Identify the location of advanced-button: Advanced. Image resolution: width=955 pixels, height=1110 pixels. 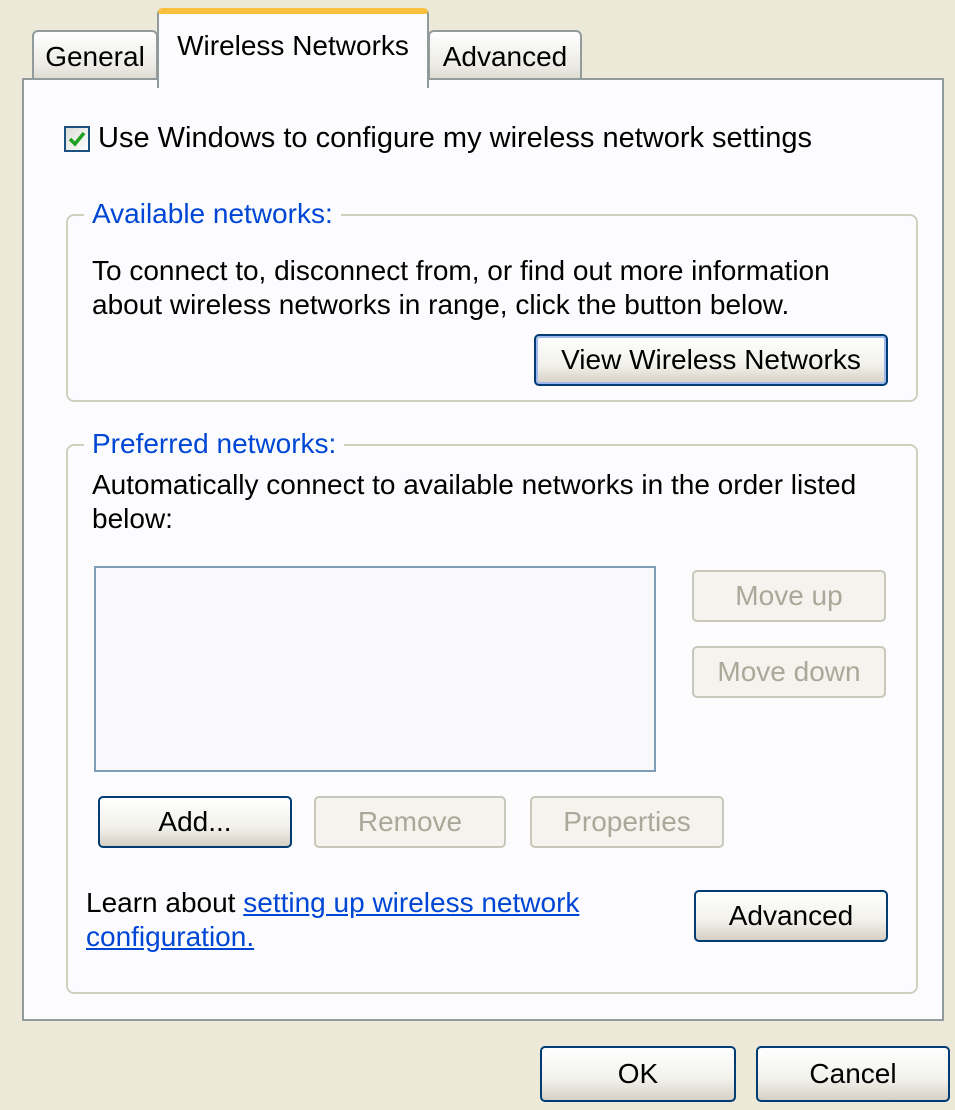
(791, 916).